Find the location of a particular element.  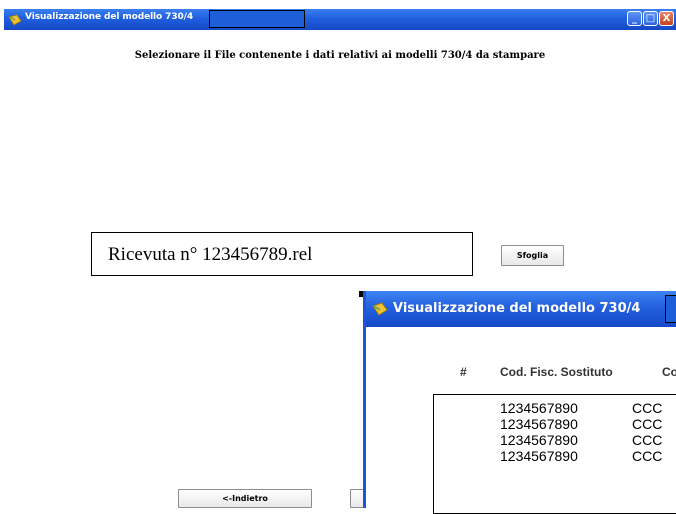

column-header-co: Co is located at coordinates (669, 372).